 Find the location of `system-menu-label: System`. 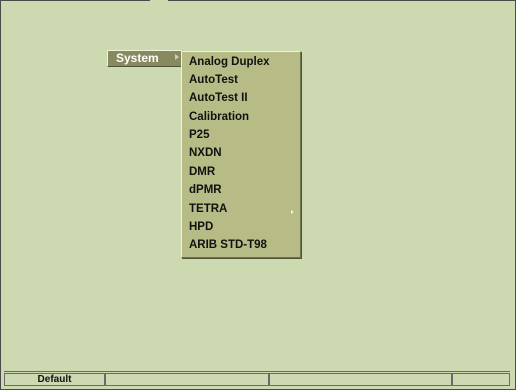

system-menu-label: System is located at coordinates (137, 58).